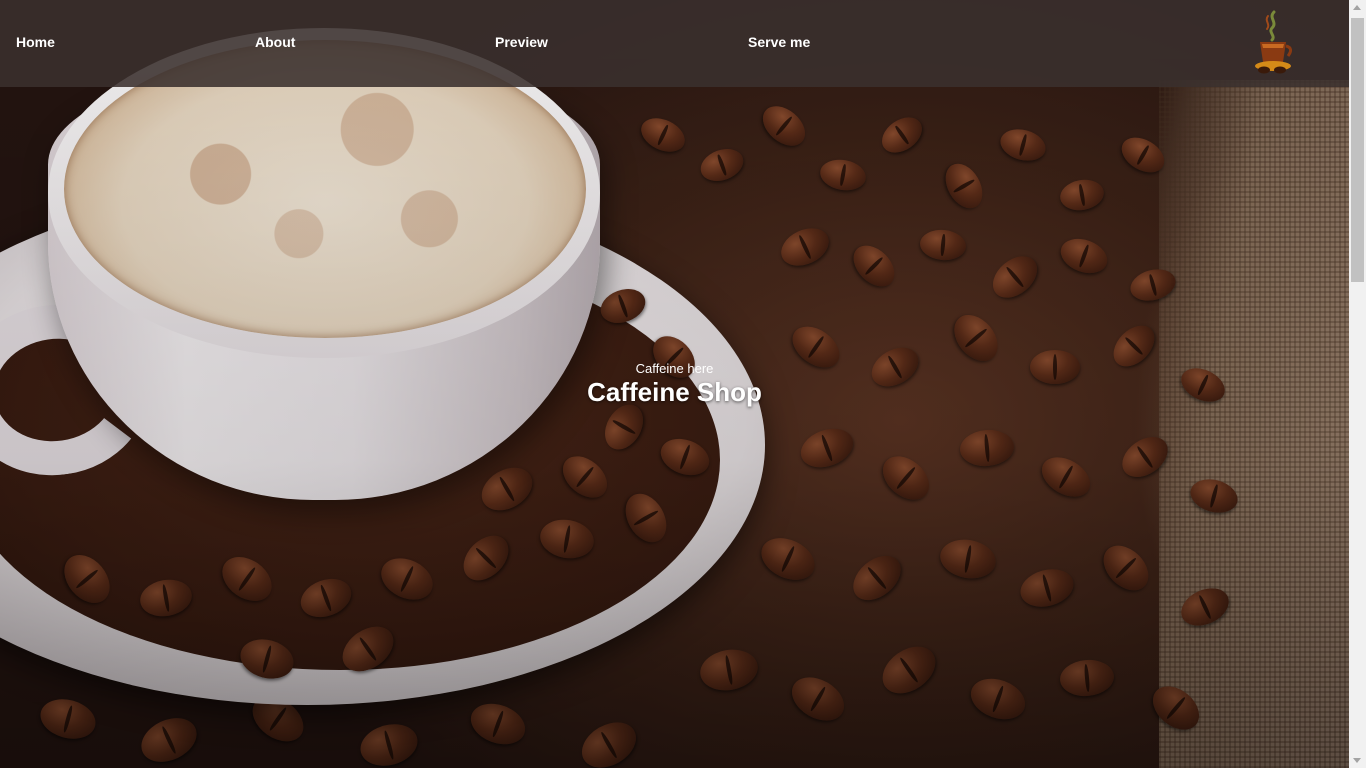  I want to click on coffee-cup-logo-icon, so click(1273, 42).